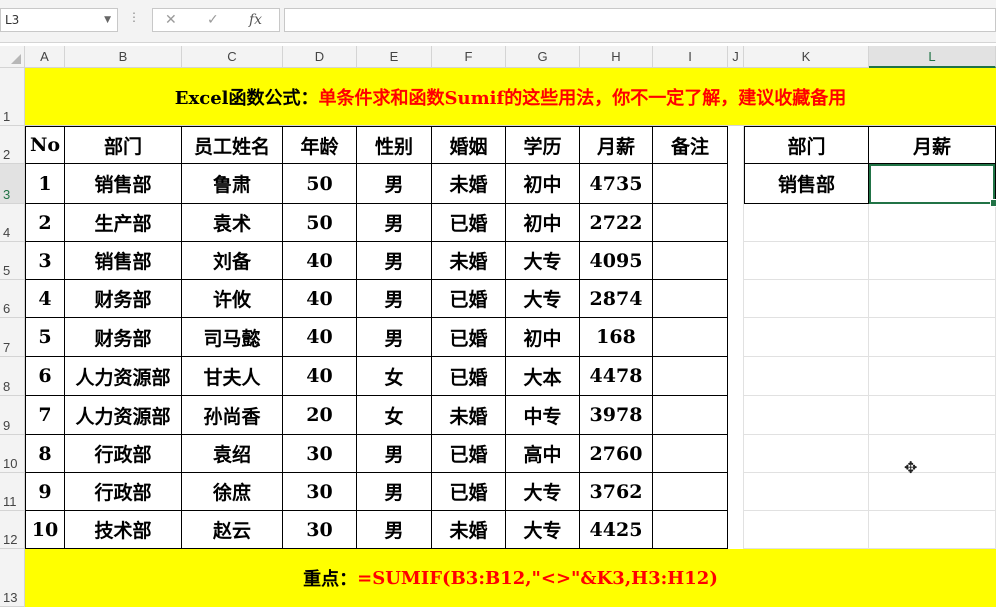  I want to click on column-header-g: G, so click(543, 57).